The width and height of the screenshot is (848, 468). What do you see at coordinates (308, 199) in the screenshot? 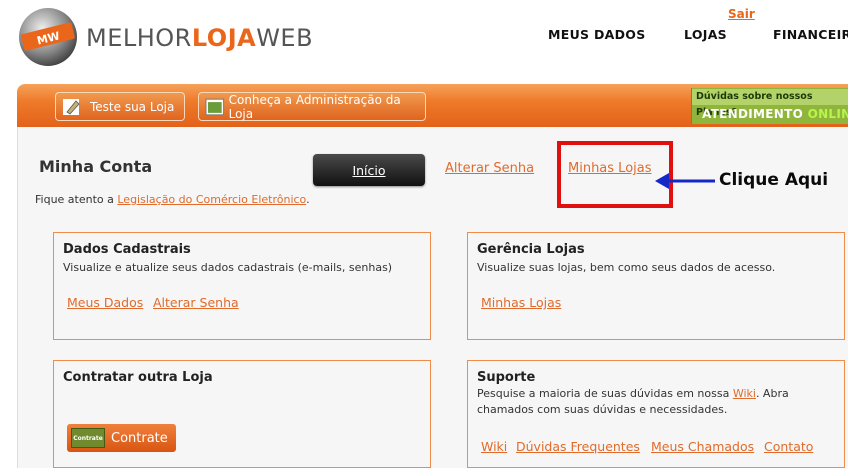
I see `notice-suffix: .` at bounding box center [308, 199].